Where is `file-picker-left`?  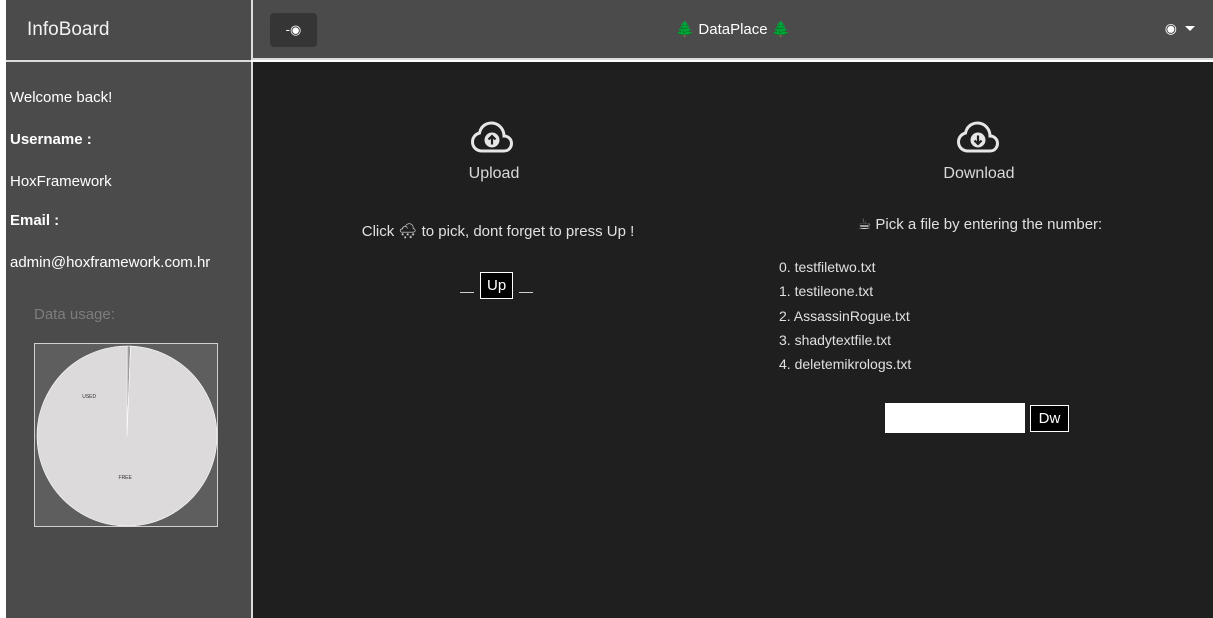
file-picker-left is located at coordinates (467, 292).